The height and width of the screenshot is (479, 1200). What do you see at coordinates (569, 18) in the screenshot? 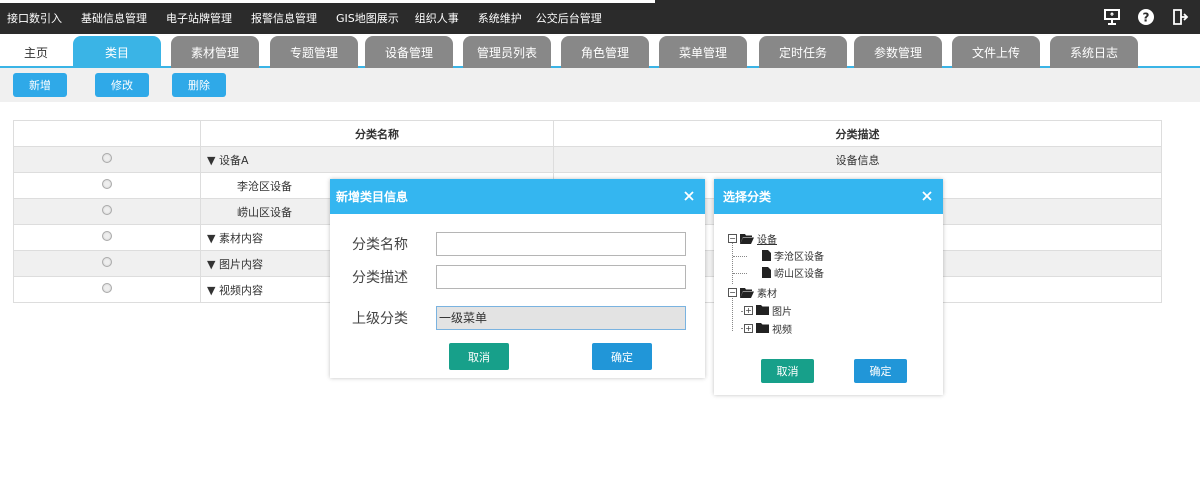
I see `top-menu-item: 公交后台管理` at bounding box center [569, 18].